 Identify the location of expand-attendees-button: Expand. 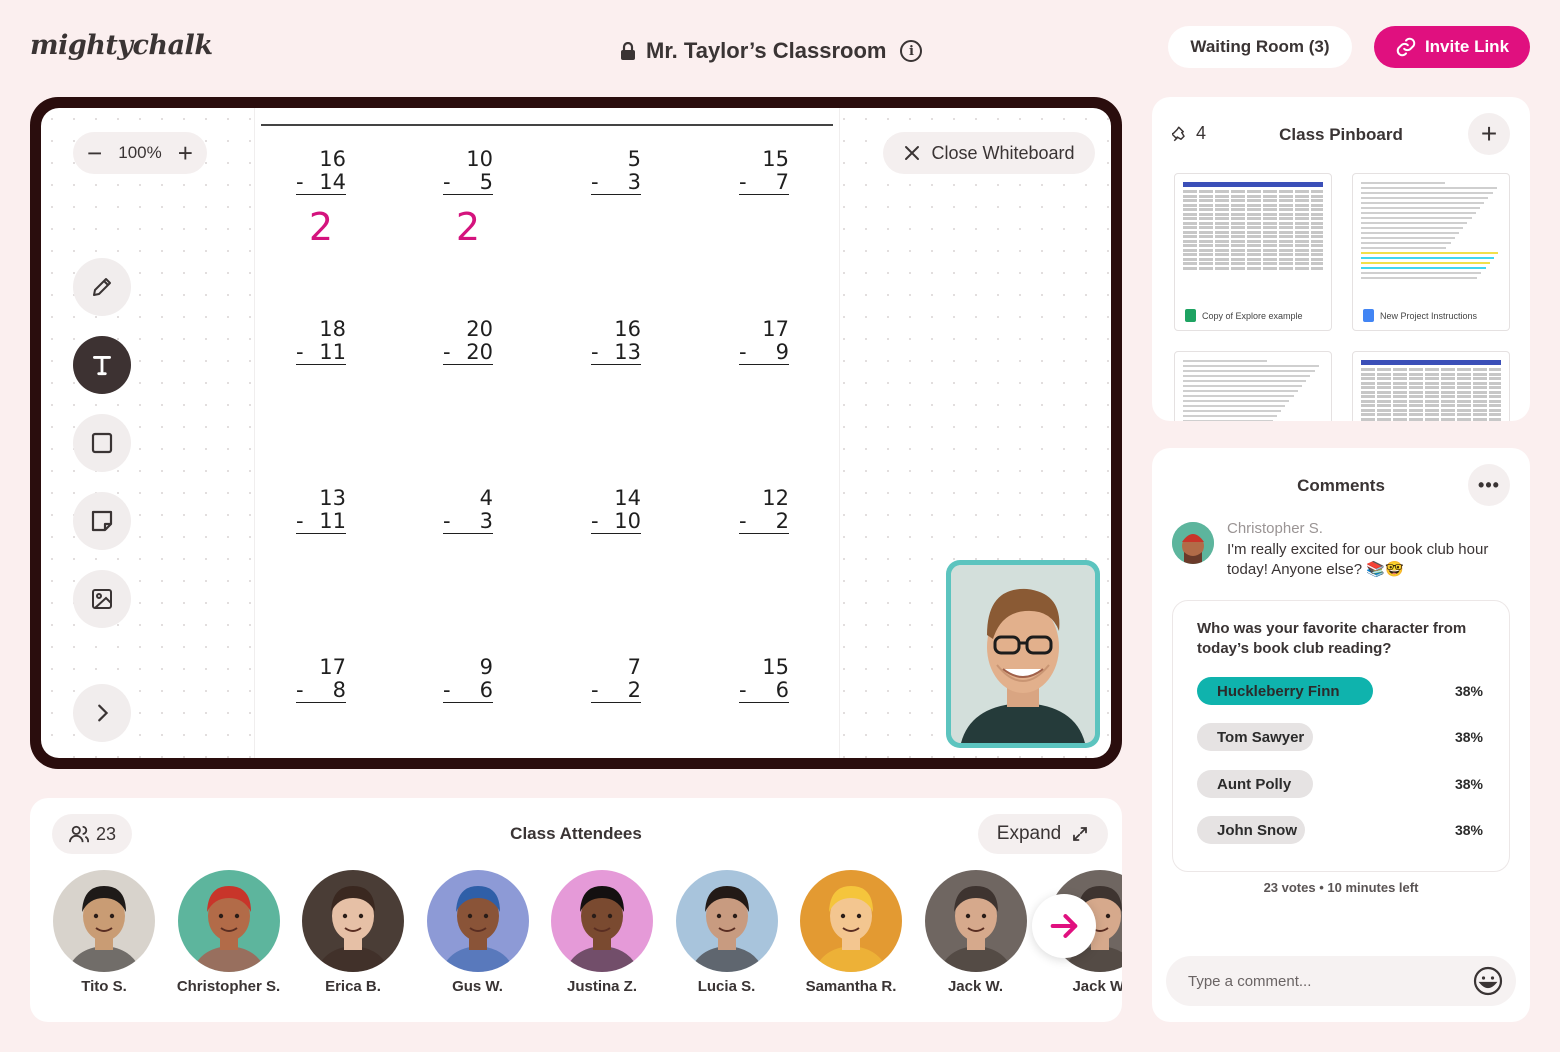
(1043, 834).